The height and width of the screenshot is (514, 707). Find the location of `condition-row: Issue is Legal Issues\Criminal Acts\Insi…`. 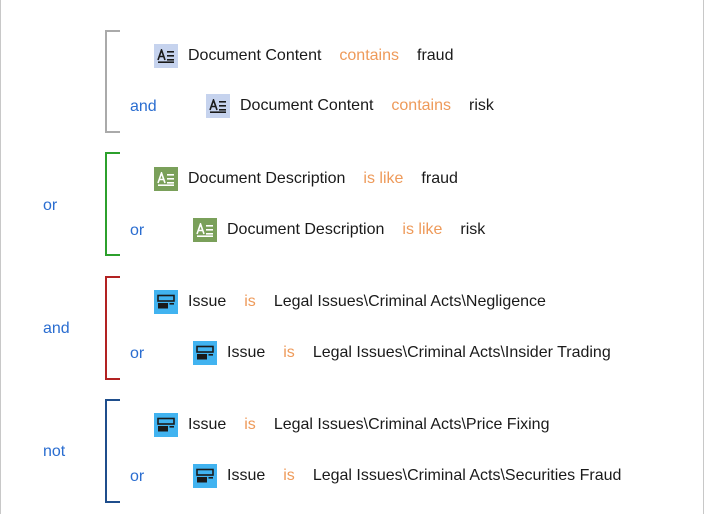

condition-row: Issue is Legal Issues\Criminal Acts\Insi… is located at coordinates (402, 353).